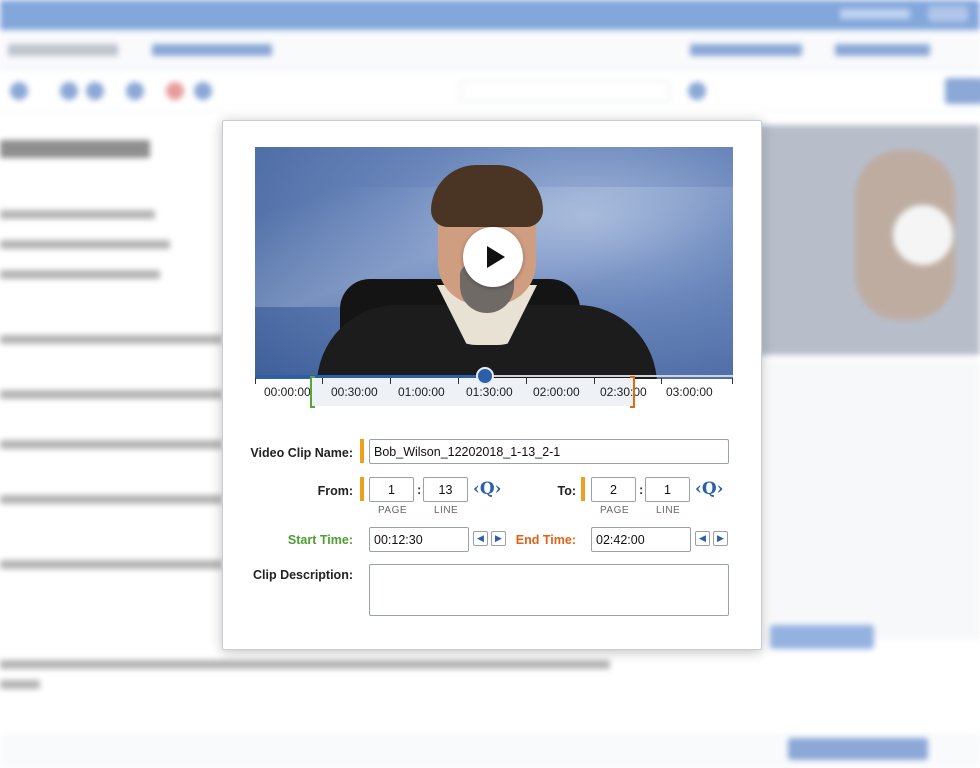 This screenshot has width=980, height=768. What do you see at coordinates (445, 489) in the screenshot?
I see `from-line-input` at bounding box center [445, 489].